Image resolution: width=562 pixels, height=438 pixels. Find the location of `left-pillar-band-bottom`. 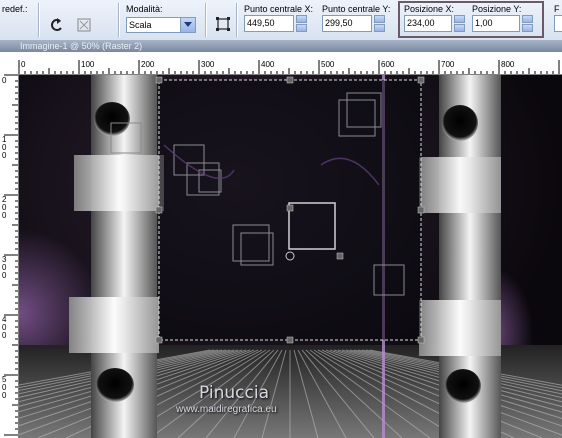

left-pillar-band-bottom is located at coordinates (114, 325).